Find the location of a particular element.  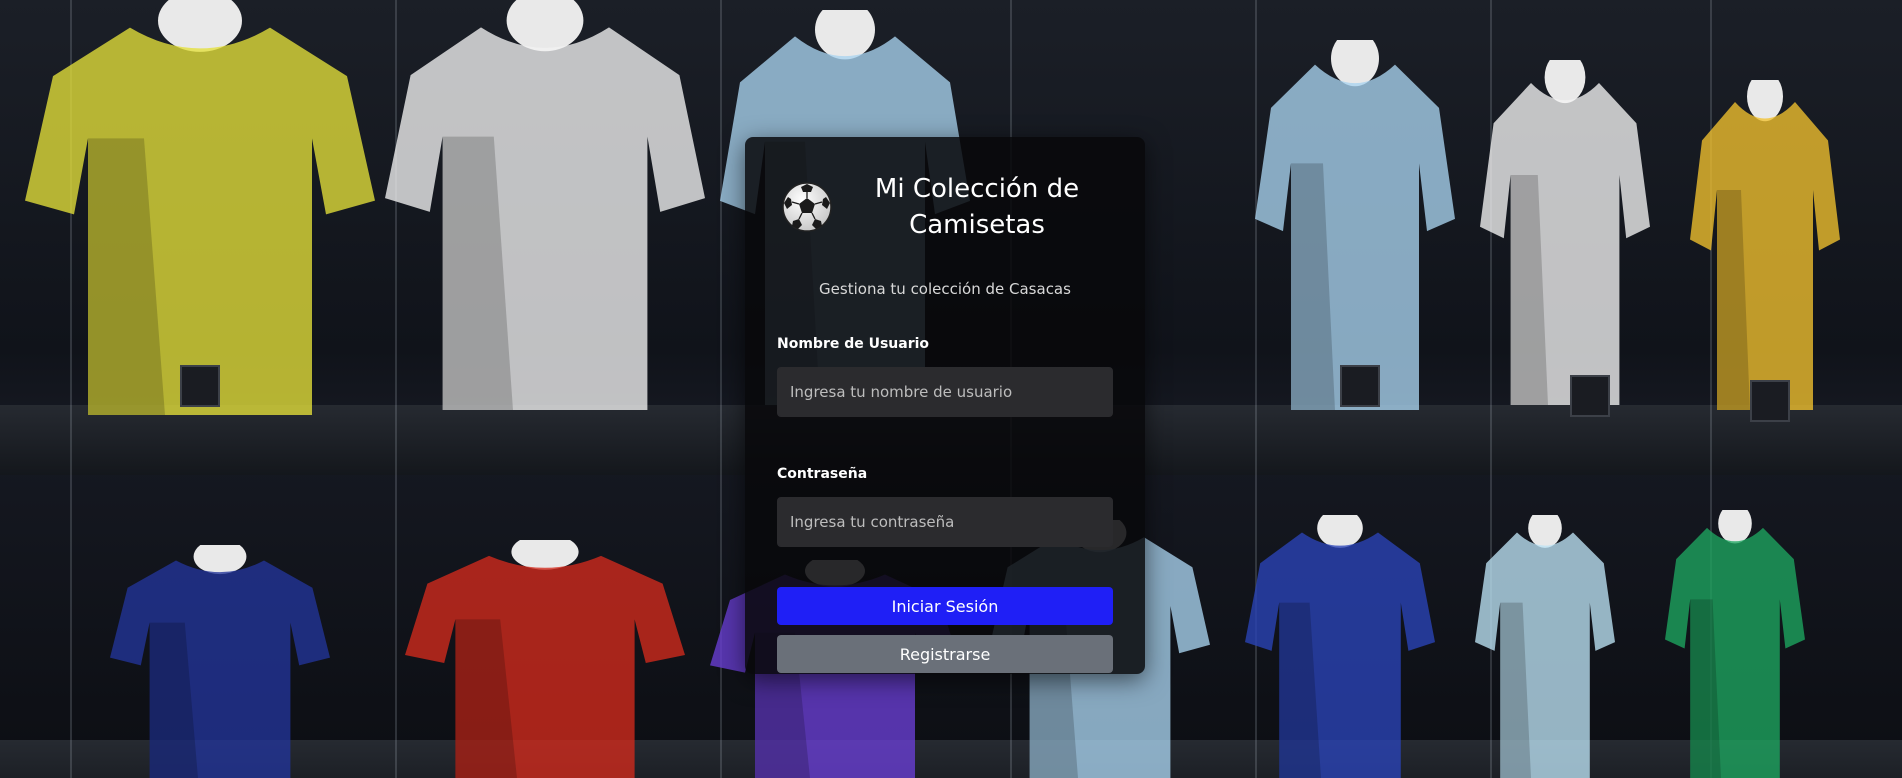

login-header: Mi Colección de Camisetas is located at coordinates (945, 207).